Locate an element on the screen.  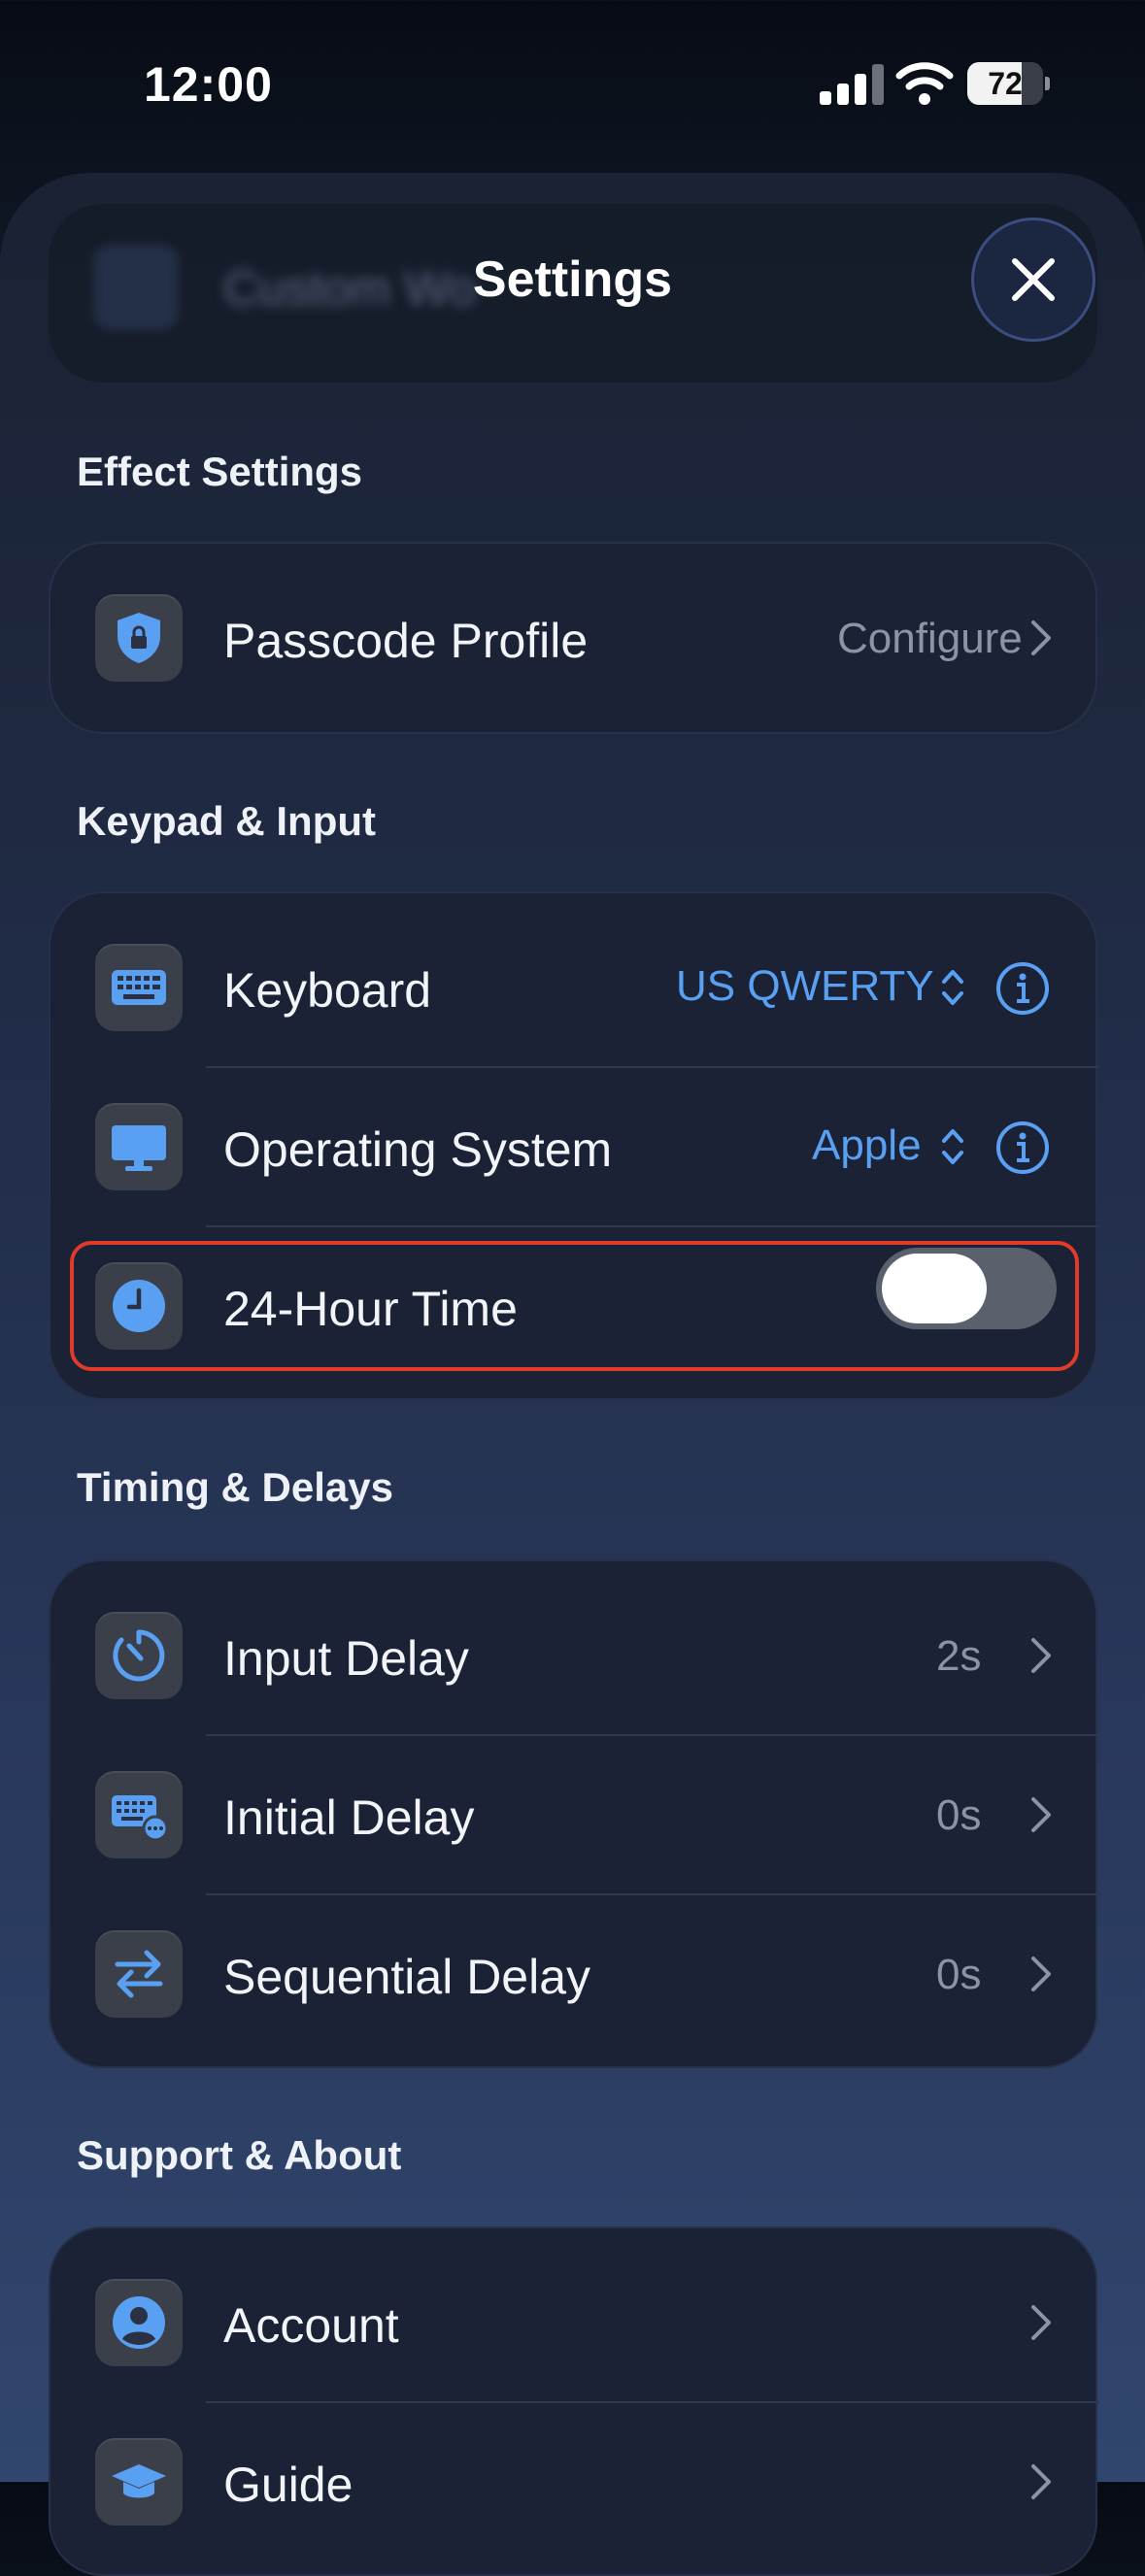
row-label: Operating System is located at coordinates (418, 1150).